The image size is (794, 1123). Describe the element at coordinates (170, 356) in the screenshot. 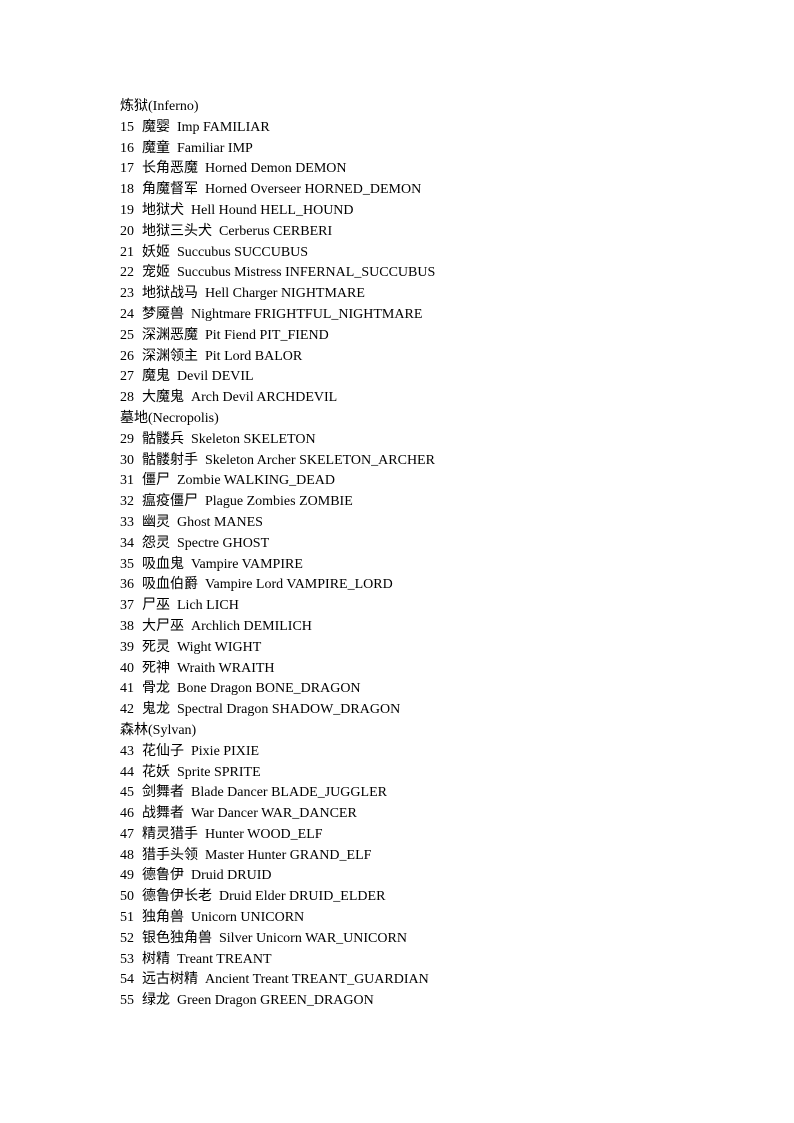

I see `entry-chinese-name: 深渊领主` at that location.